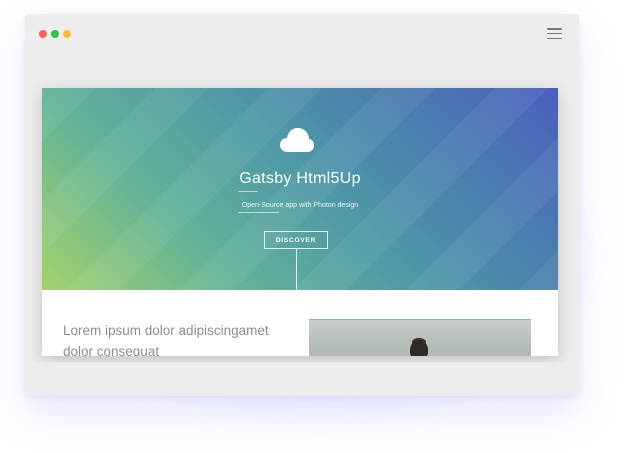 This screenshot has width=624, height=453. I want to click on window-bottom-strip, so click(302, 379).